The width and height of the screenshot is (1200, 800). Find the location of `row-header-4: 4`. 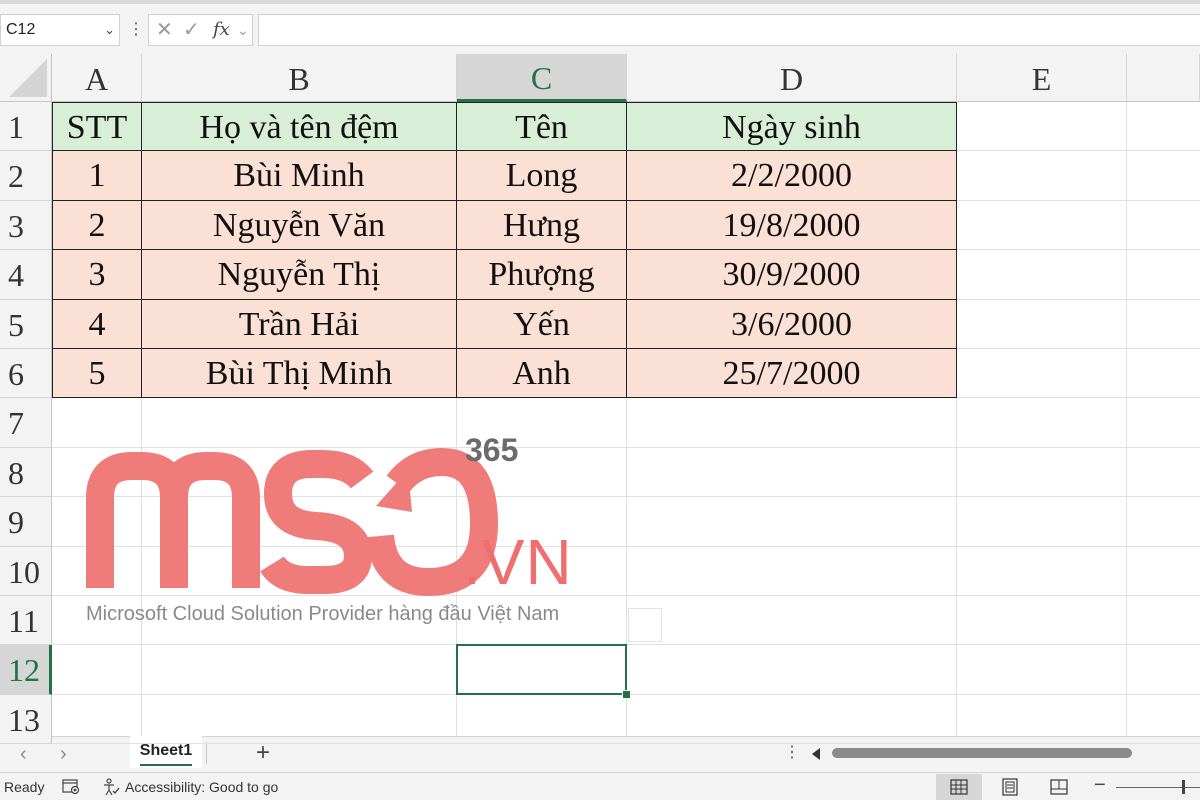

row-header-4: 4 is located at coordinates (26, 275).